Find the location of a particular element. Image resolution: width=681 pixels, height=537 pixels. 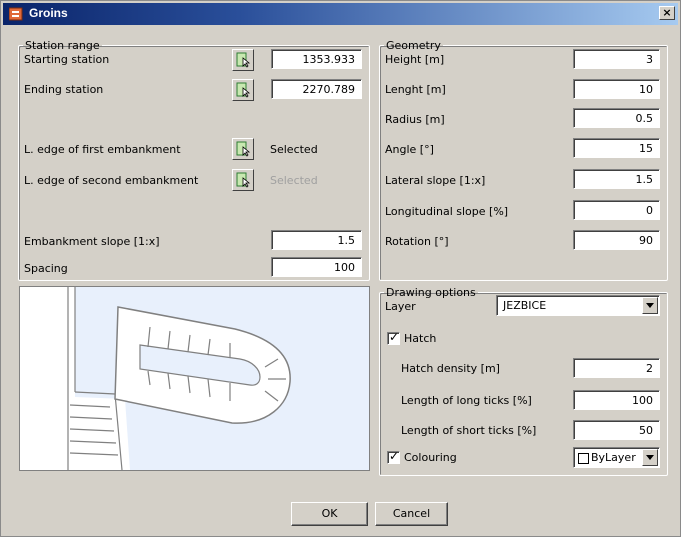

geometry-legend: Geometry is located at coordinates (413, 45).